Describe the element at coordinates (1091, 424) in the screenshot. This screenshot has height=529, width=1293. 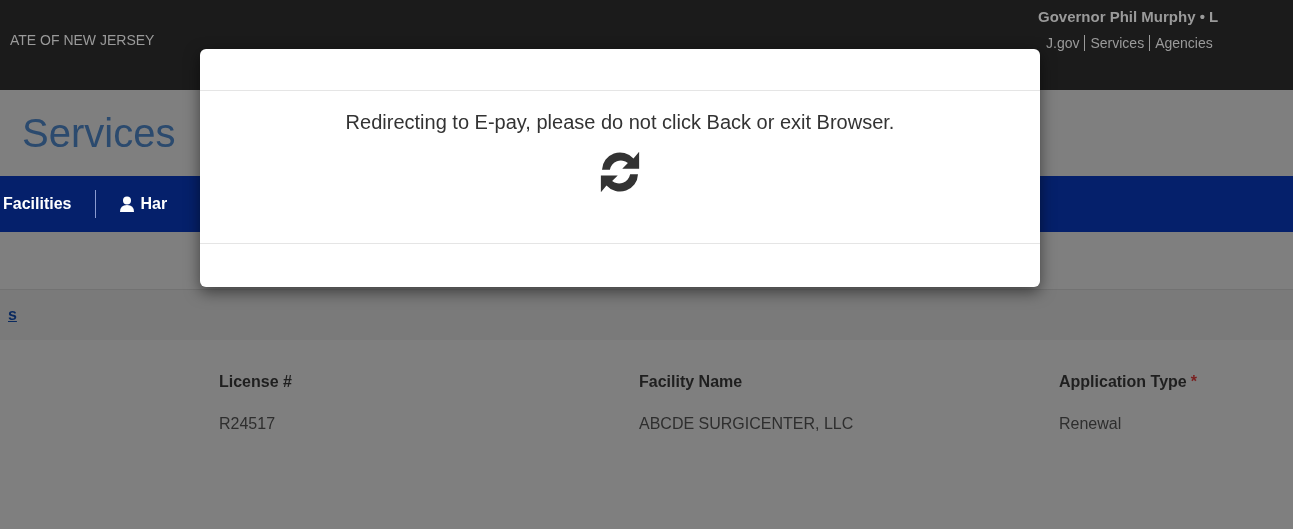
I see `table-cell-text: Renewal` at that location.